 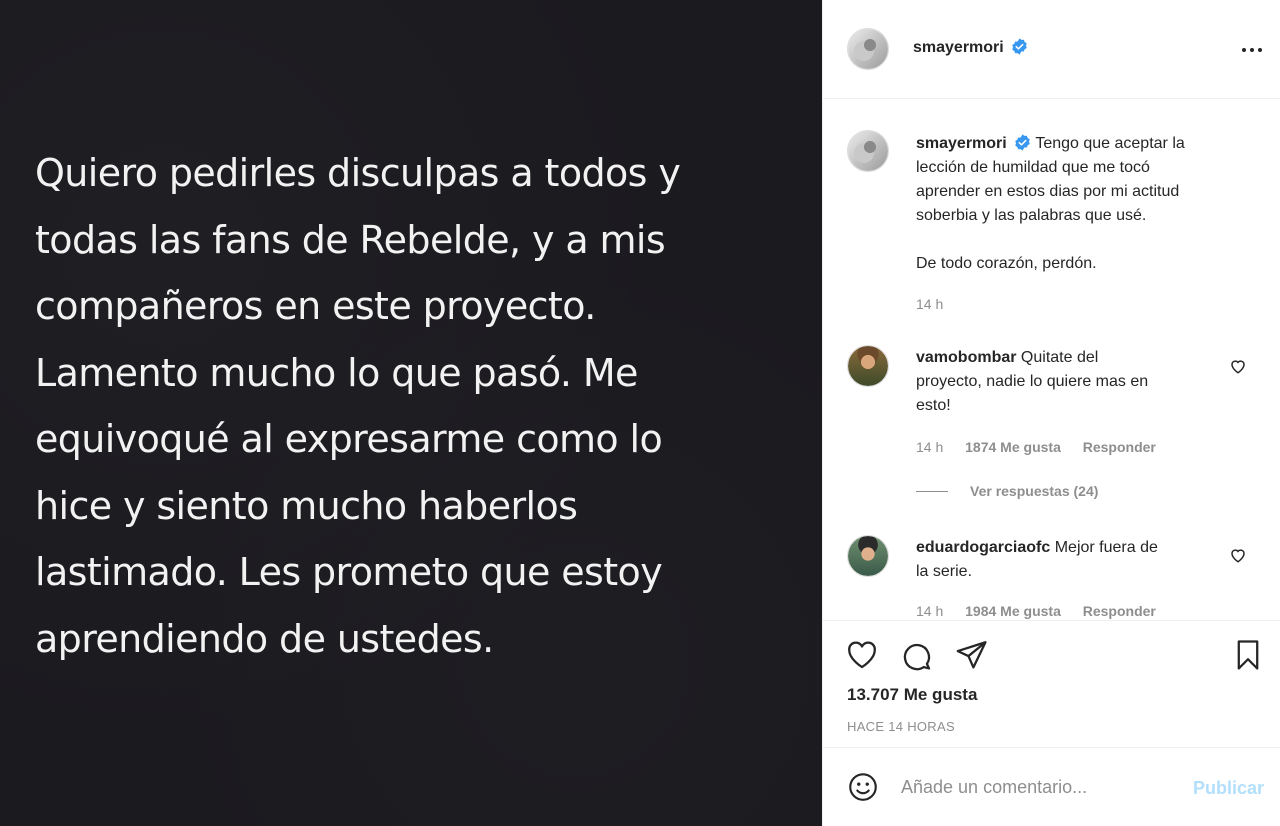 I want to click on emoji-smiley-icon, so click(x=863, y=787).